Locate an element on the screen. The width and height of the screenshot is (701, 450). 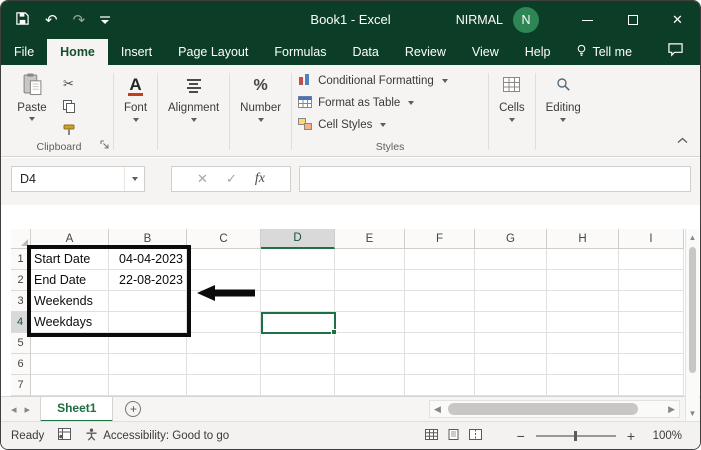
number-dropdown: % Number is located at coordinates (260, 112).